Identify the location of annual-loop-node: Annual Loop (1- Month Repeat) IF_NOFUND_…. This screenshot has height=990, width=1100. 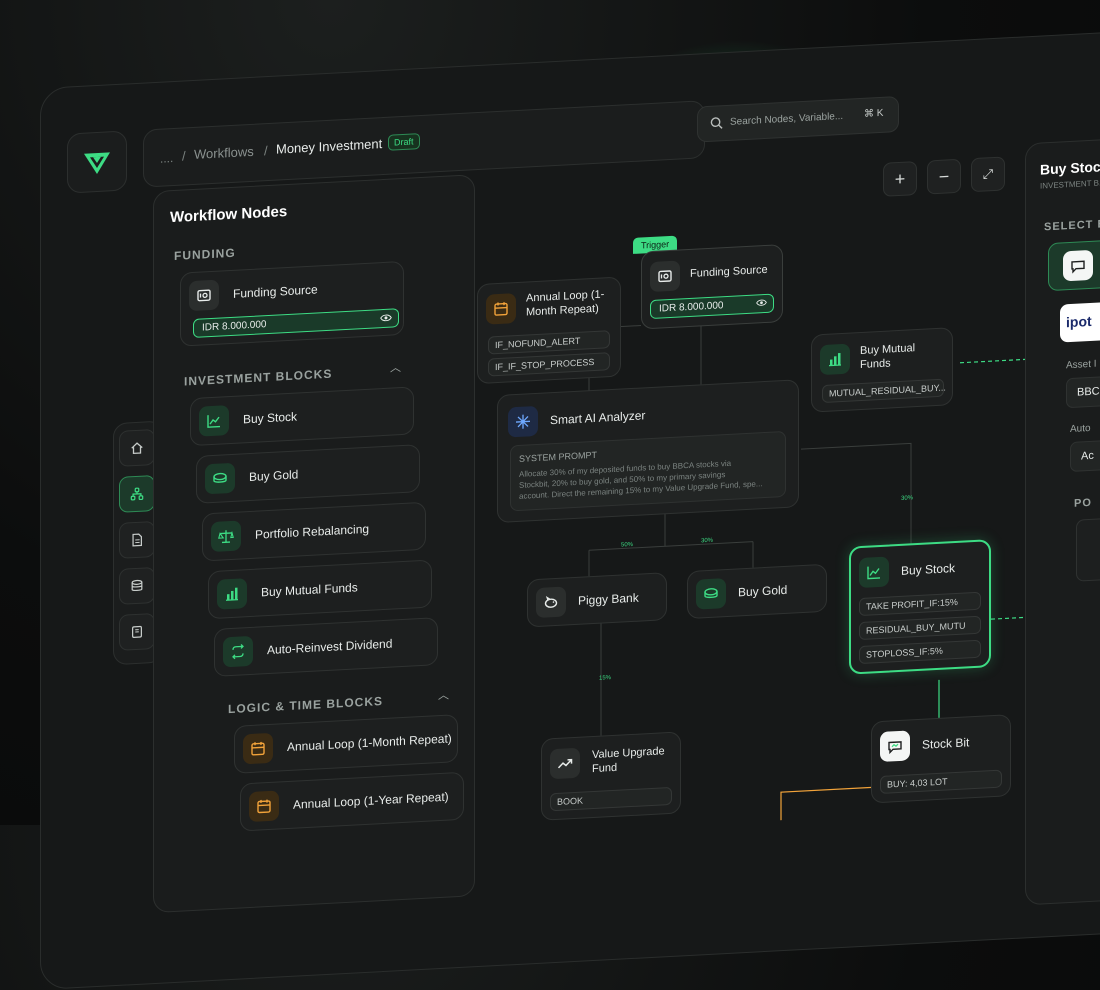
(549, 330).